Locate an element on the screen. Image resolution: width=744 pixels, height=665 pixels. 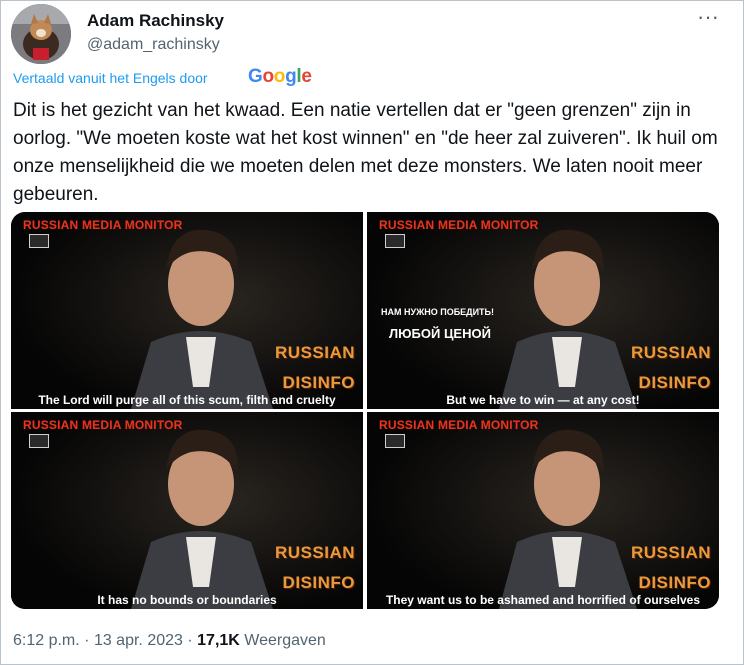
views-label: Weergaven is located at coordinates (285, 640).